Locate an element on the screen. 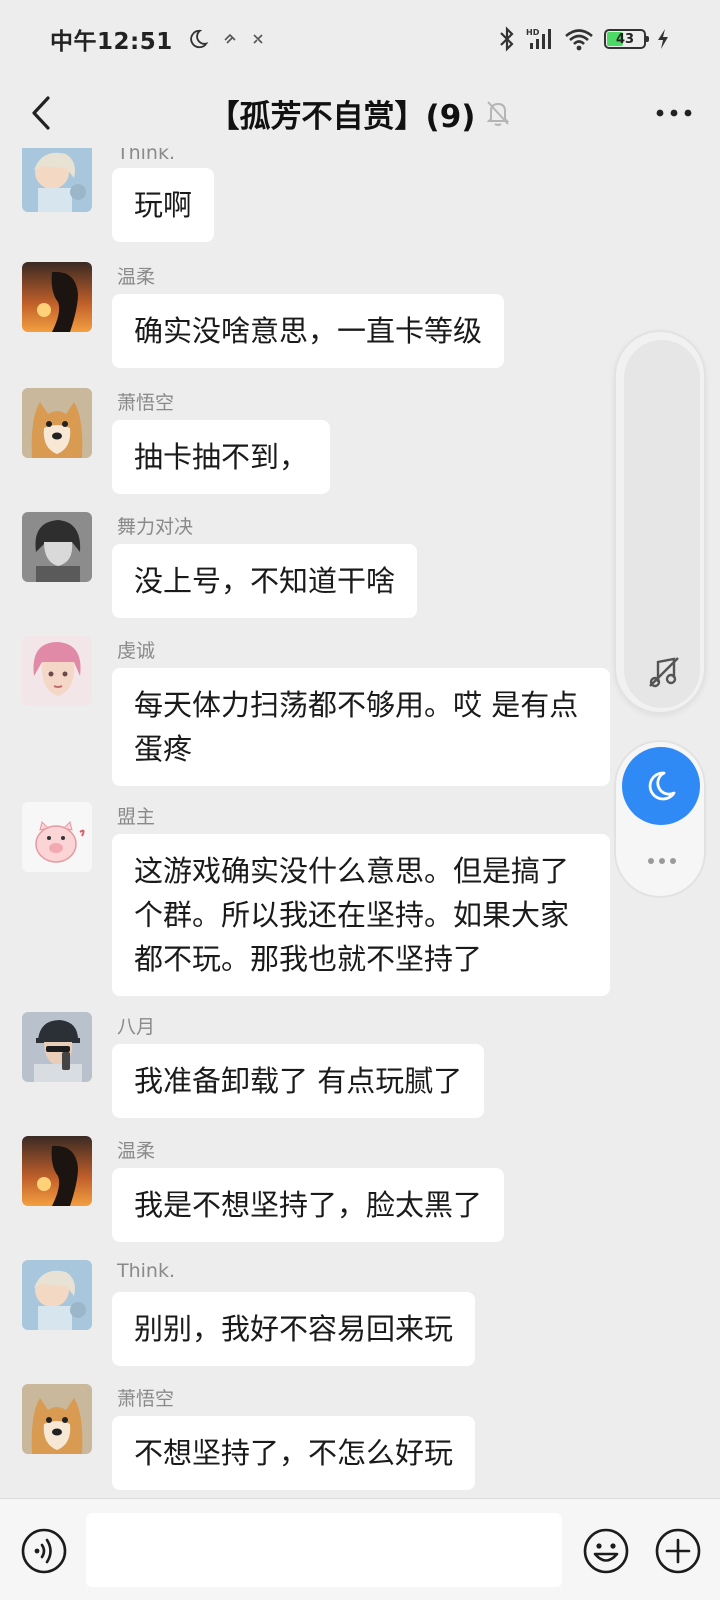  message-bubble: 我是不想坚持了，脸太黑了 is located at coordinates (308, 1205).